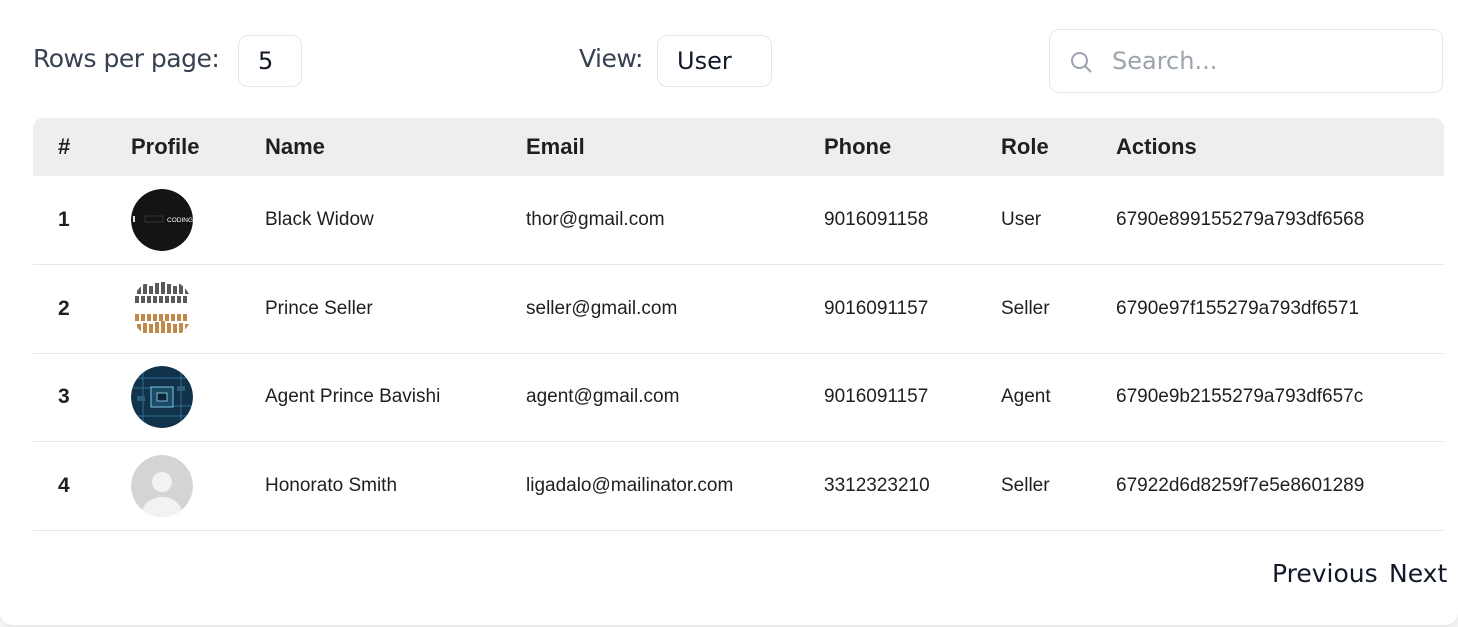 This screenshot has width=1458, height=627. I want to click on column-header-name: Name, so click(395, 147).